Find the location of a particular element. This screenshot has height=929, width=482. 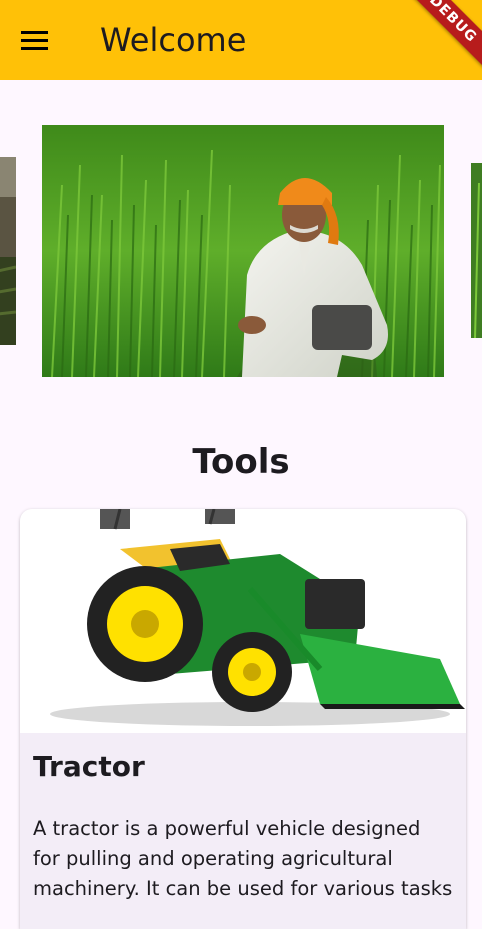

green-crop-image is located at coordinates (476, 250).